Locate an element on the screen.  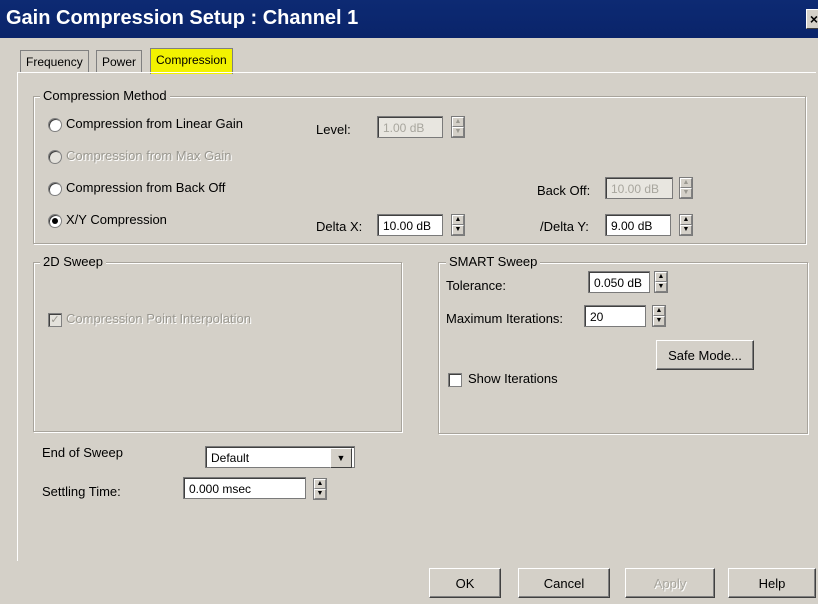
ok-button: OK is located at coordinates (465, 583).